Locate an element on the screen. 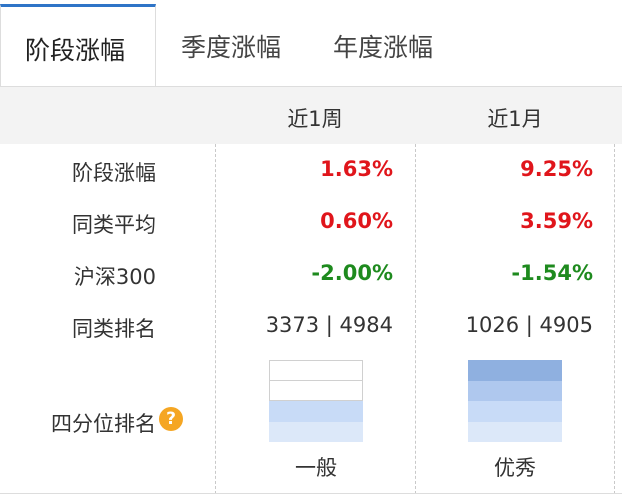 The height and width of the screenshot is (500, 622). quartile-chart-1w is located at coordinates (316, 401).